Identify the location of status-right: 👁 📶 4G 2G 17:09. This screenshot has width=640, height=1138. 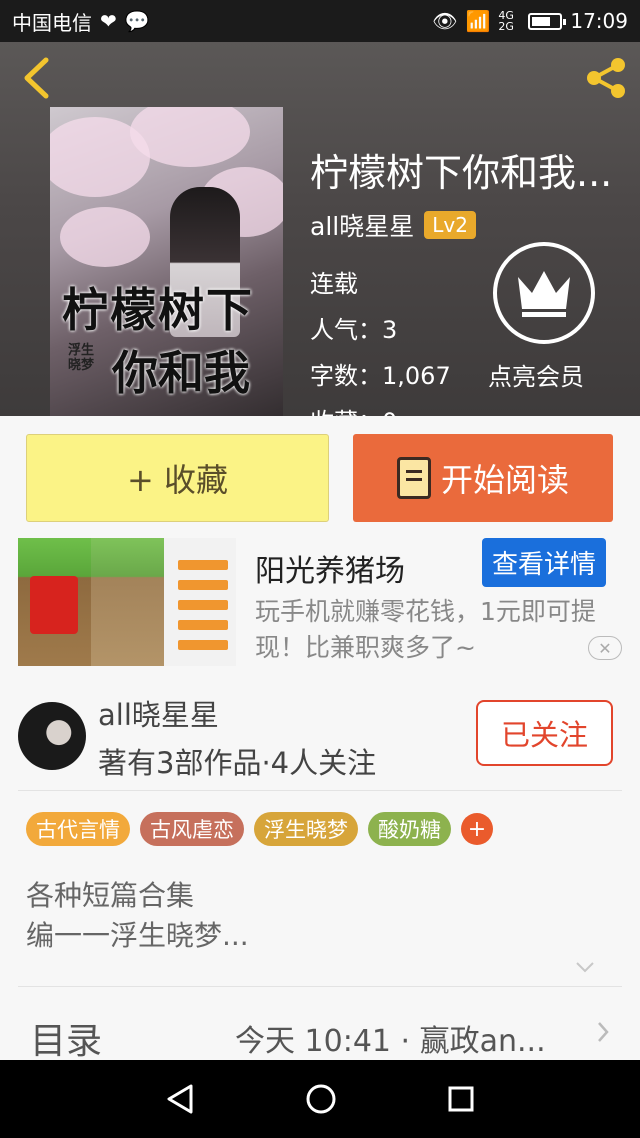
(530, 21).